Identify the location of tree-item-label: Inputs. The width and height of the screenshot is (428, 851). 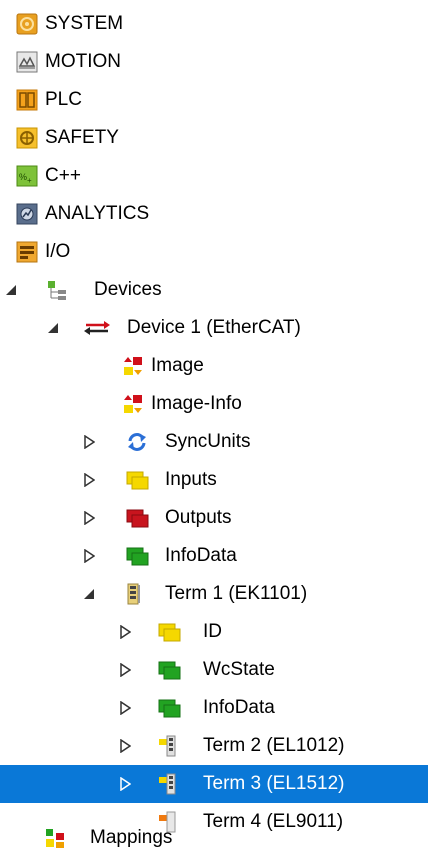
(191, 479).